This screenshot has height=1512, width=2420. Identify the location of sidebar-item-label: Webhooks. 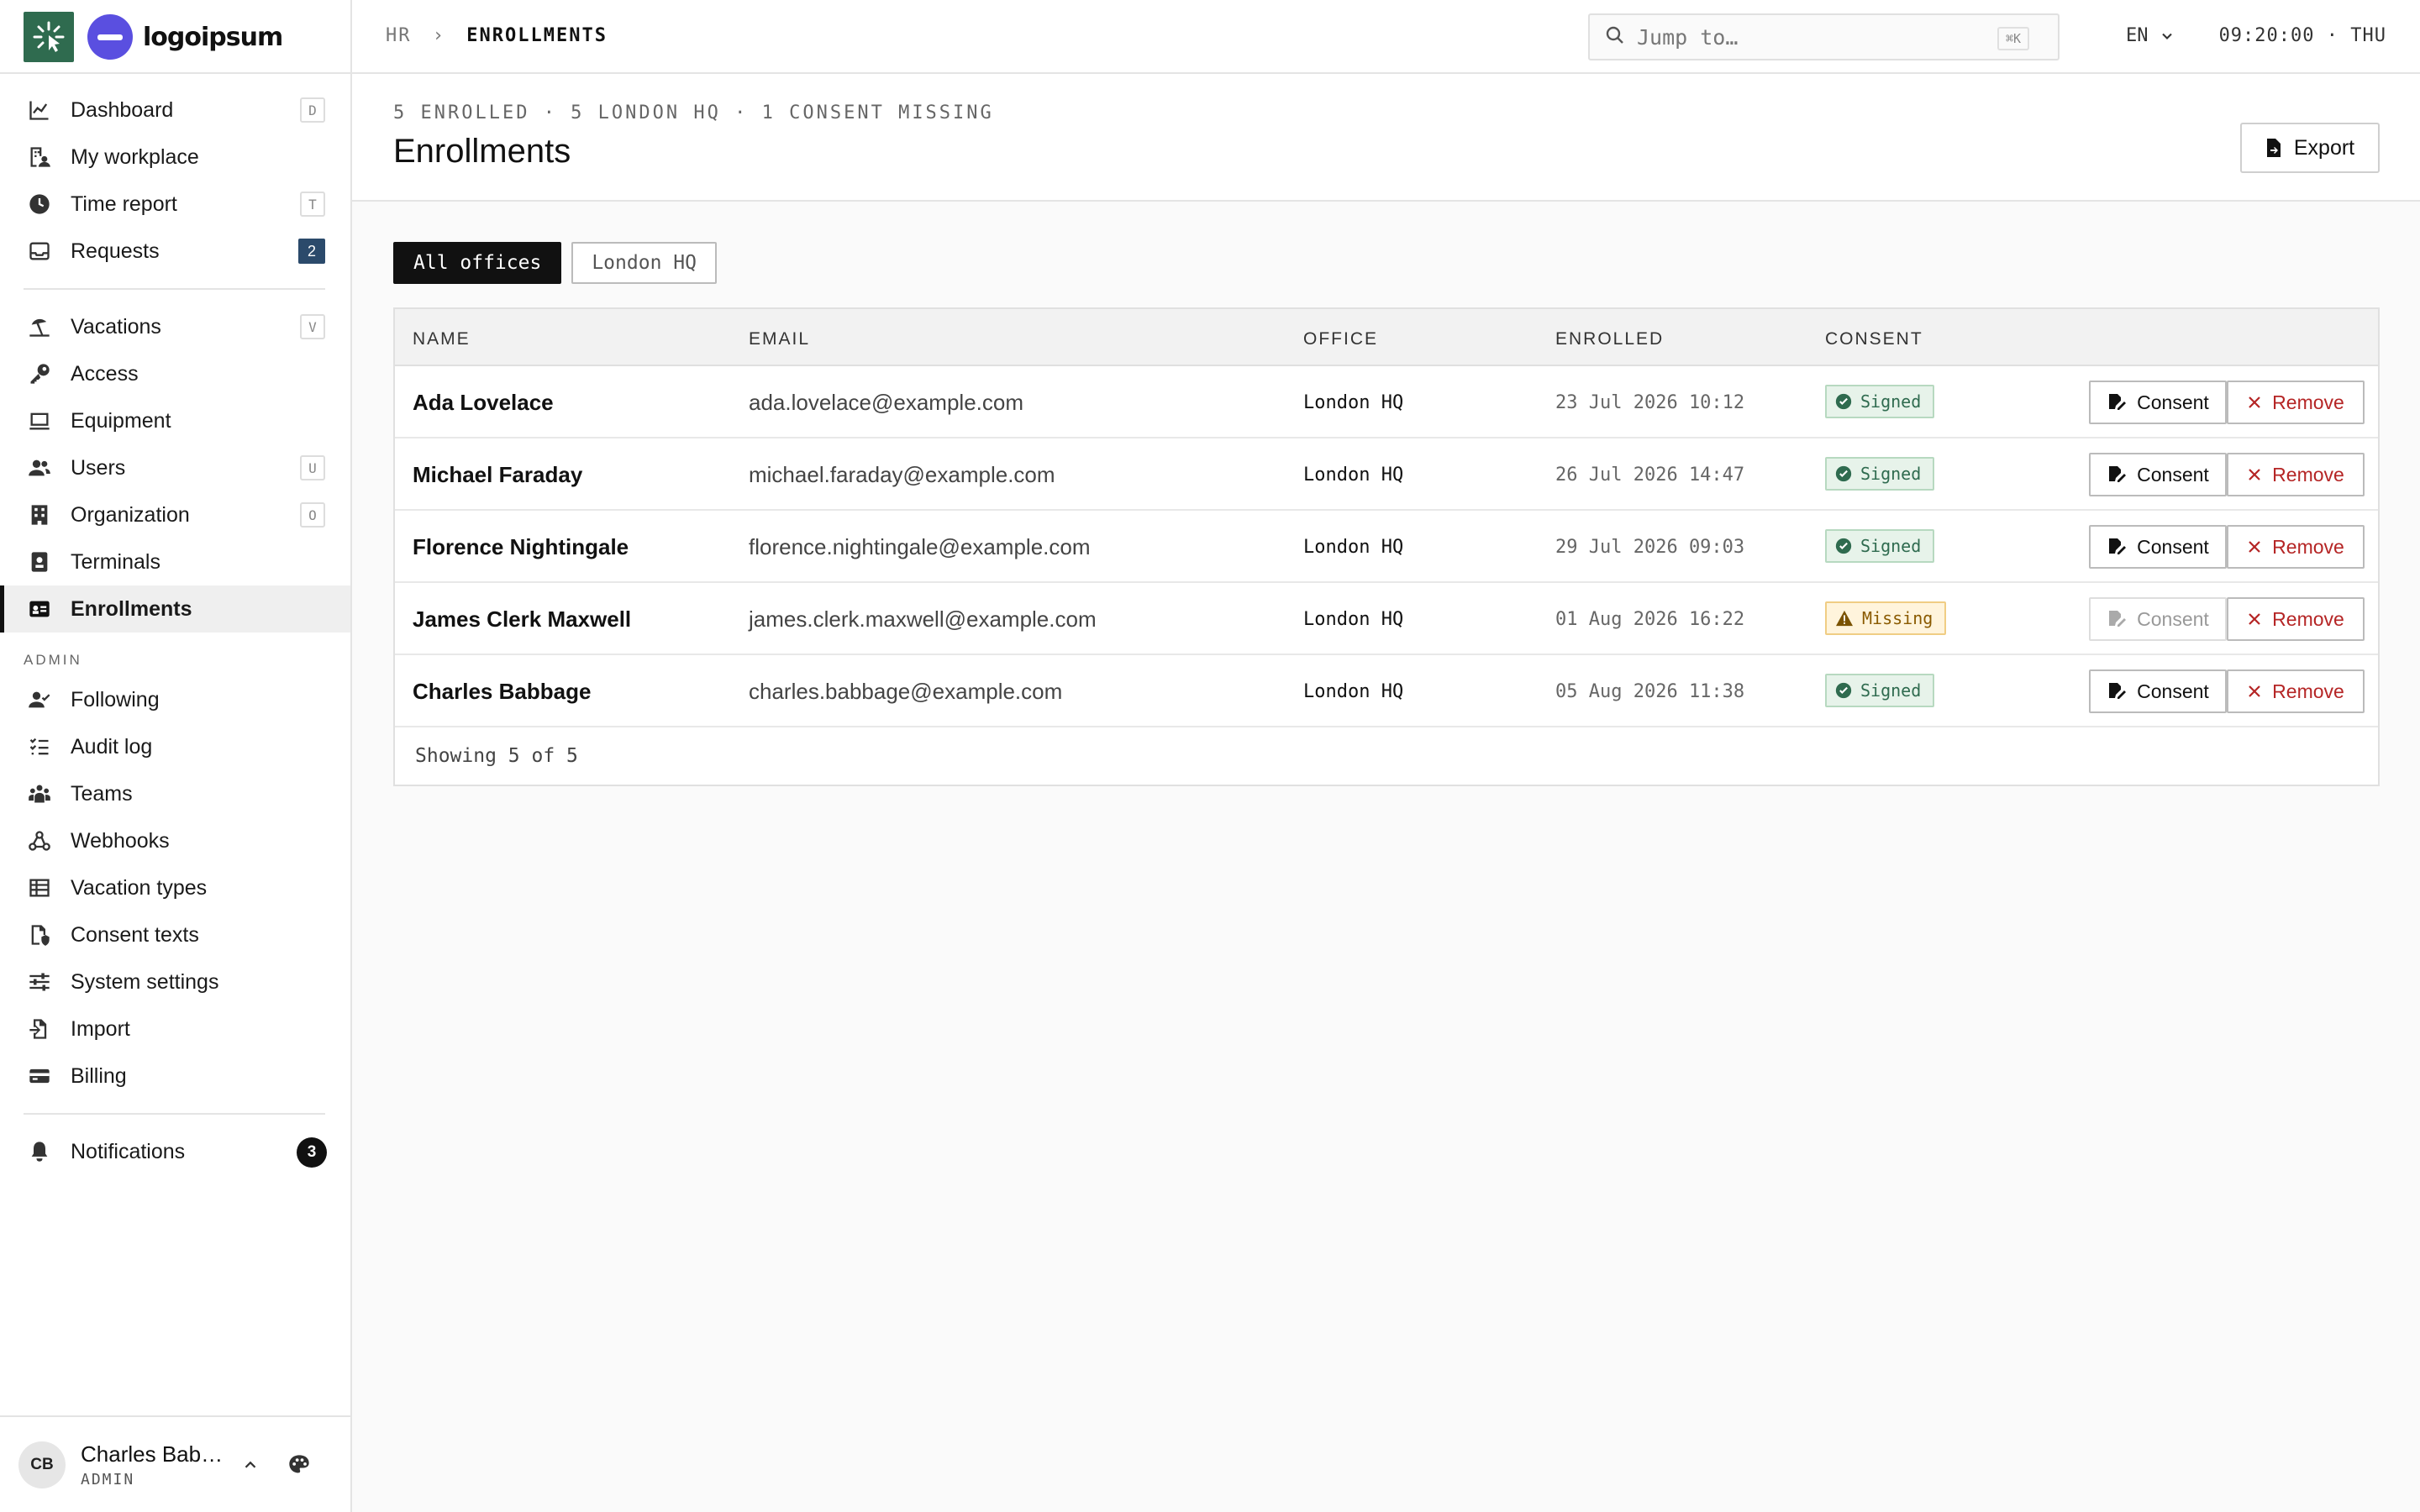
(120, 840).